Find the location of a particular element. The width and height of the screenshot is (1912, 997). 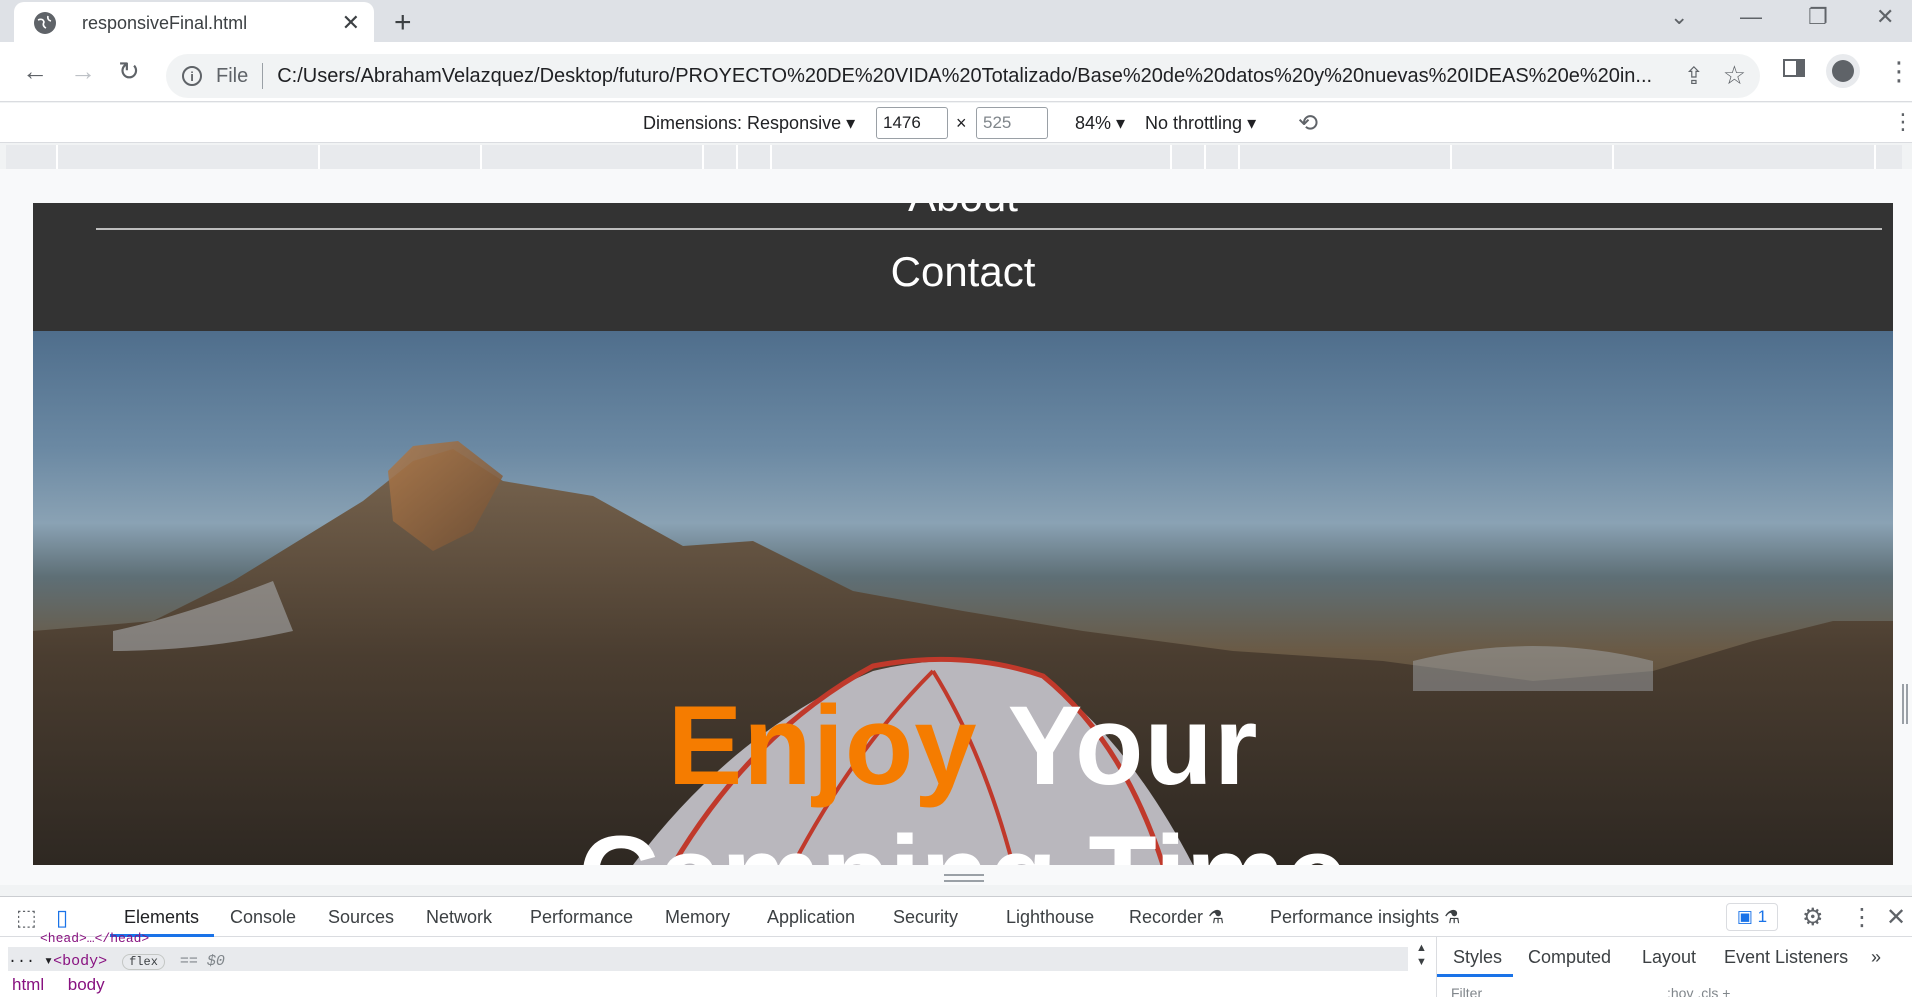

omnibox-divider is located at coordinates (263, 76).